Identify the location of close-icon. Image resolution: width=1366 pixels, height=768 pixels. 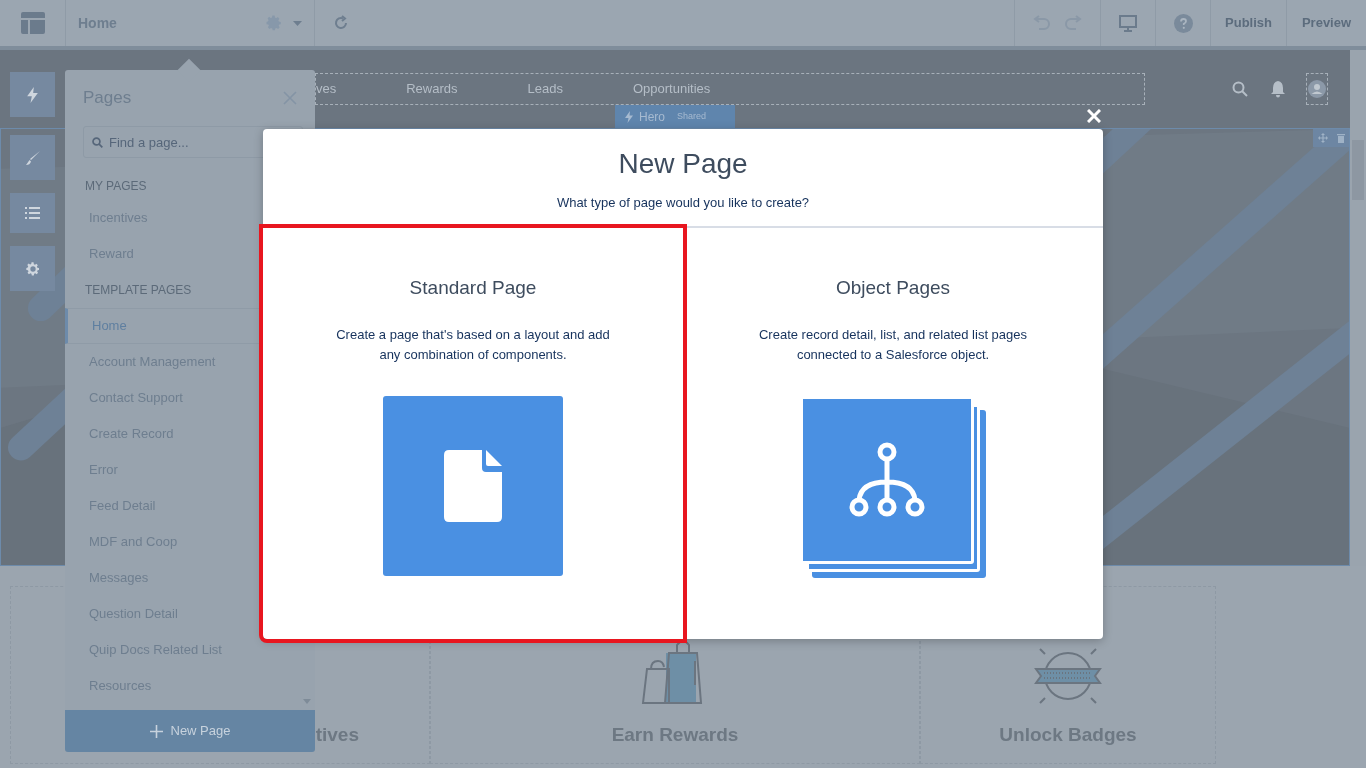
(1093, 115).